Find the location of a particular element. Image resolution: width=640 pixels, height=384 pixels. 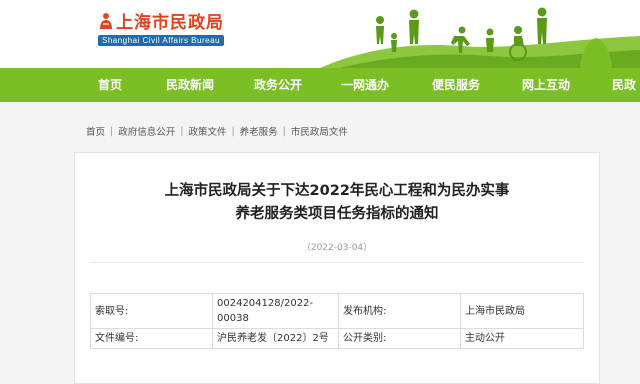

nav-online-interaction: 网上互动 is located at coordinates (546, 85).